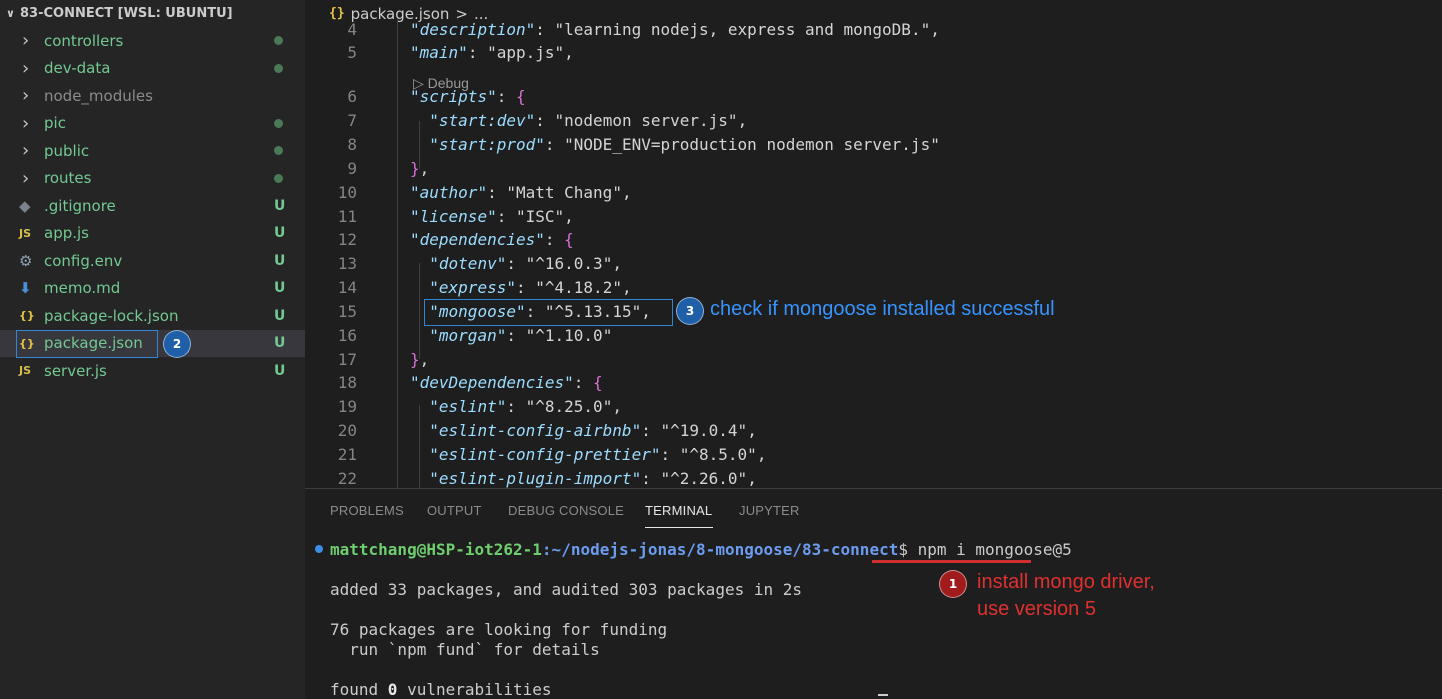 The width and height of the screenshot is (1442, 699). Describe the element at coordinates (873, 241) in the screenshot. I see `code-line: 12 "dependencies": {` at that location.